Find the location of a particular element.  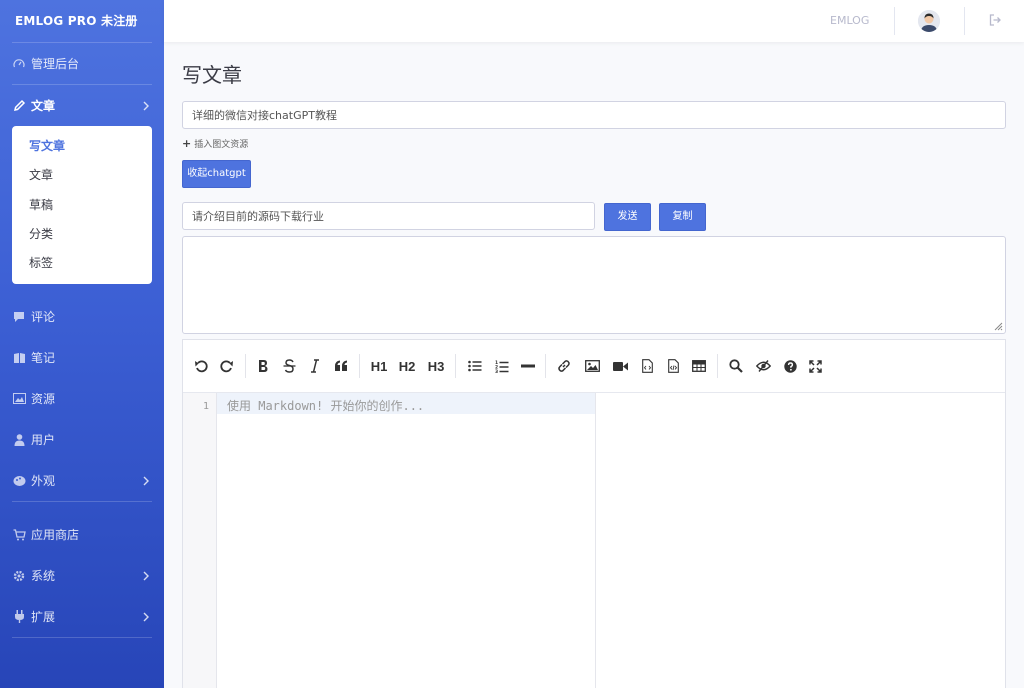

fullscreen-icon is located at coordinates (815, 366).